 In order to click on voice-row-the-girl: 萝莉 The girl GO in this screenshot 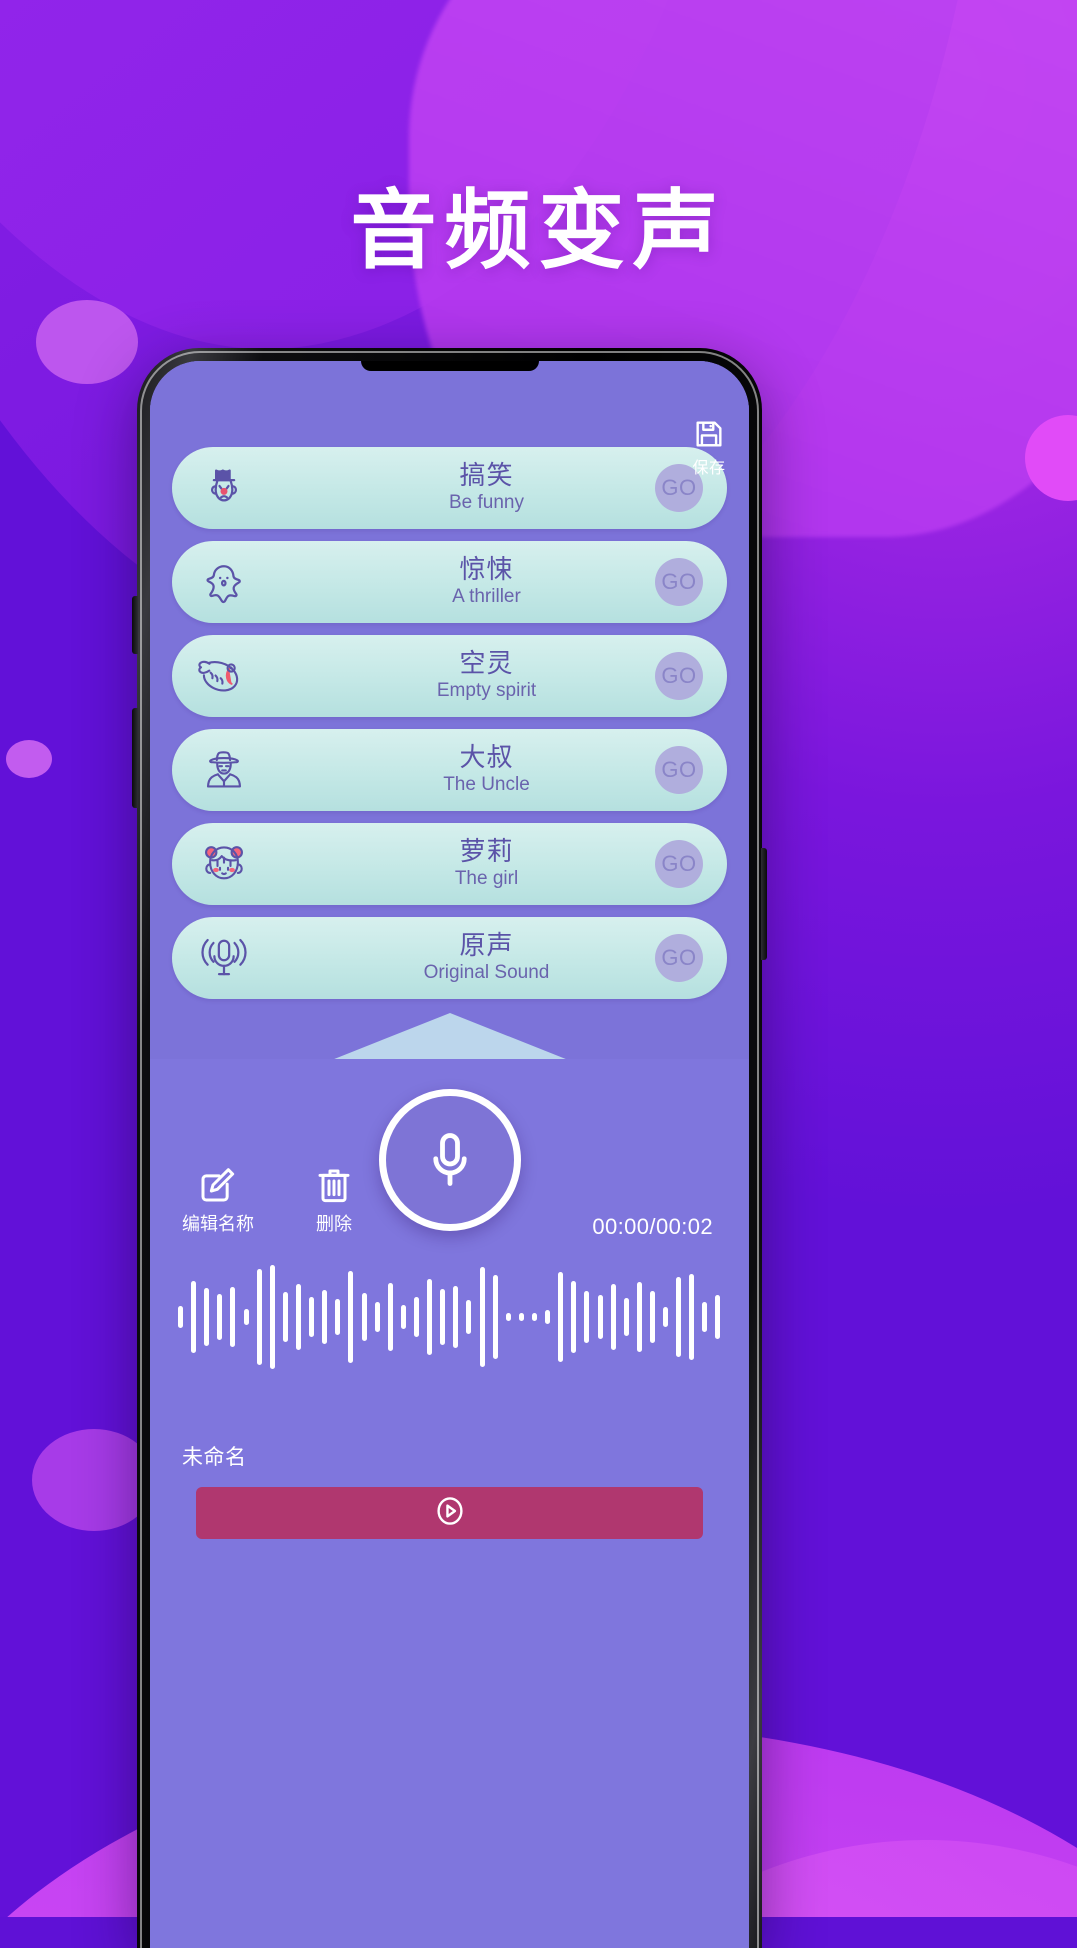, I will do `click(449, 864)`.